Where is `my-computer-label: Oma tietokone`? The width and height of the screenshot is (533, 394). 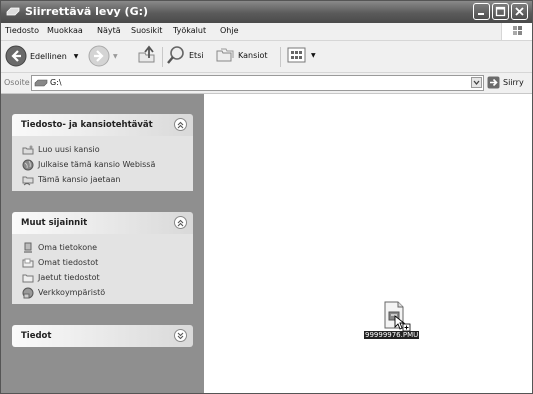 my-computer-label: Oma tietokone is located at coordinates (68, 247).